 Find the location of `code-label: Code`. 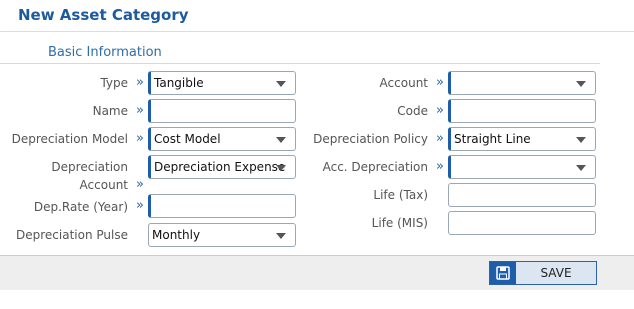

code-label: Code is located at coordinates (412, 111).